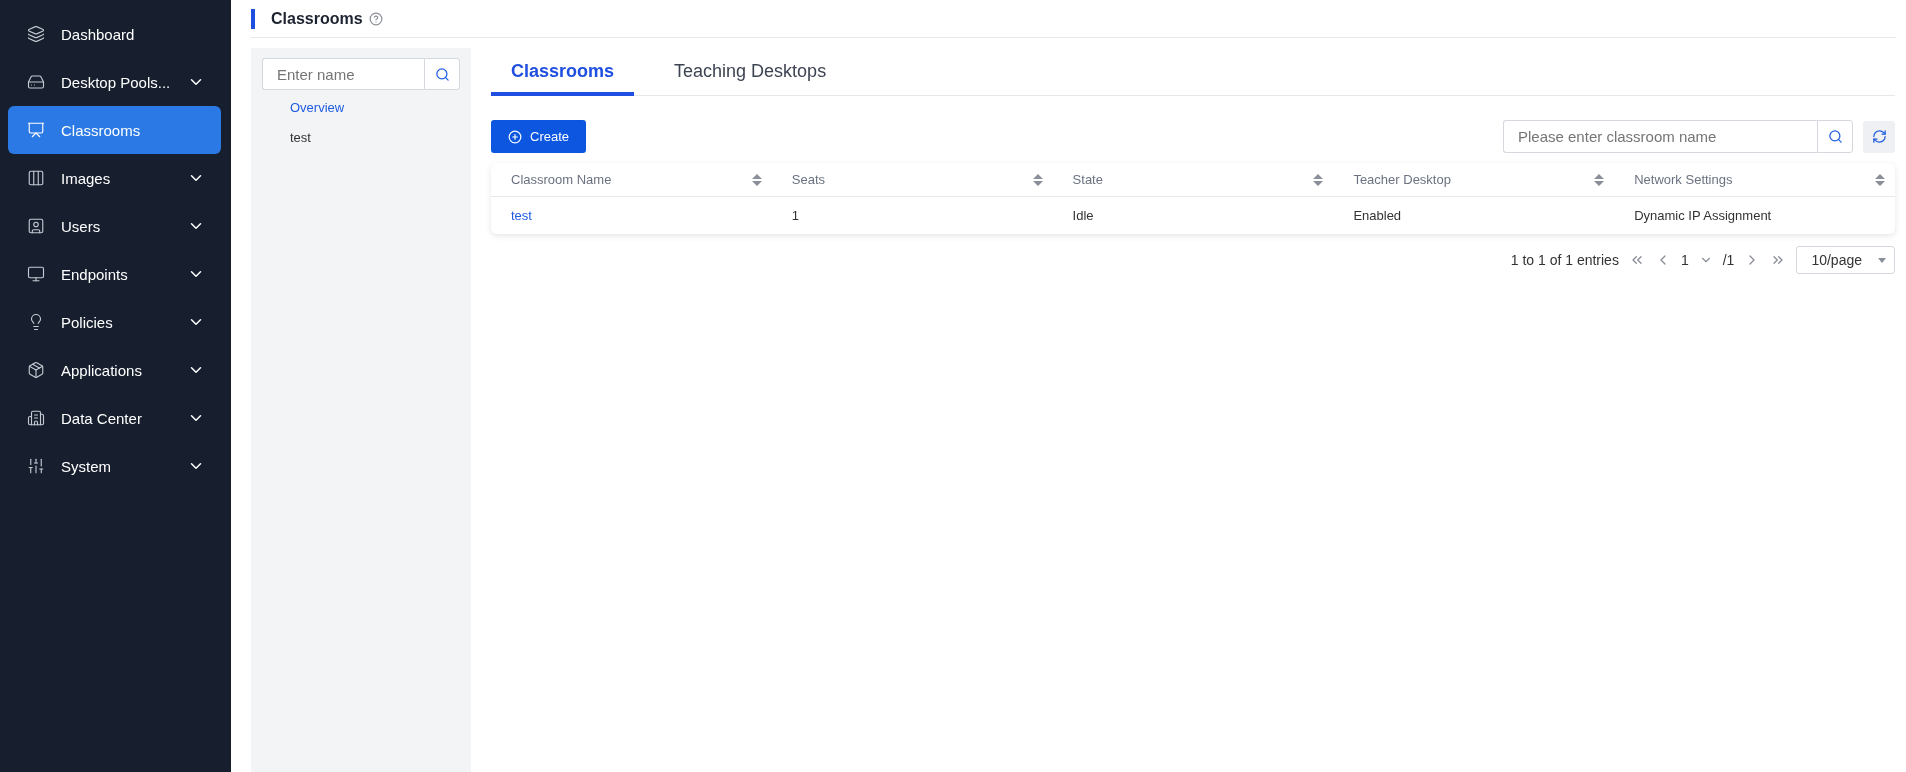 The height and width of the screenshot is (772, 1906). I want to click on layers-icon, so click(36, 34).